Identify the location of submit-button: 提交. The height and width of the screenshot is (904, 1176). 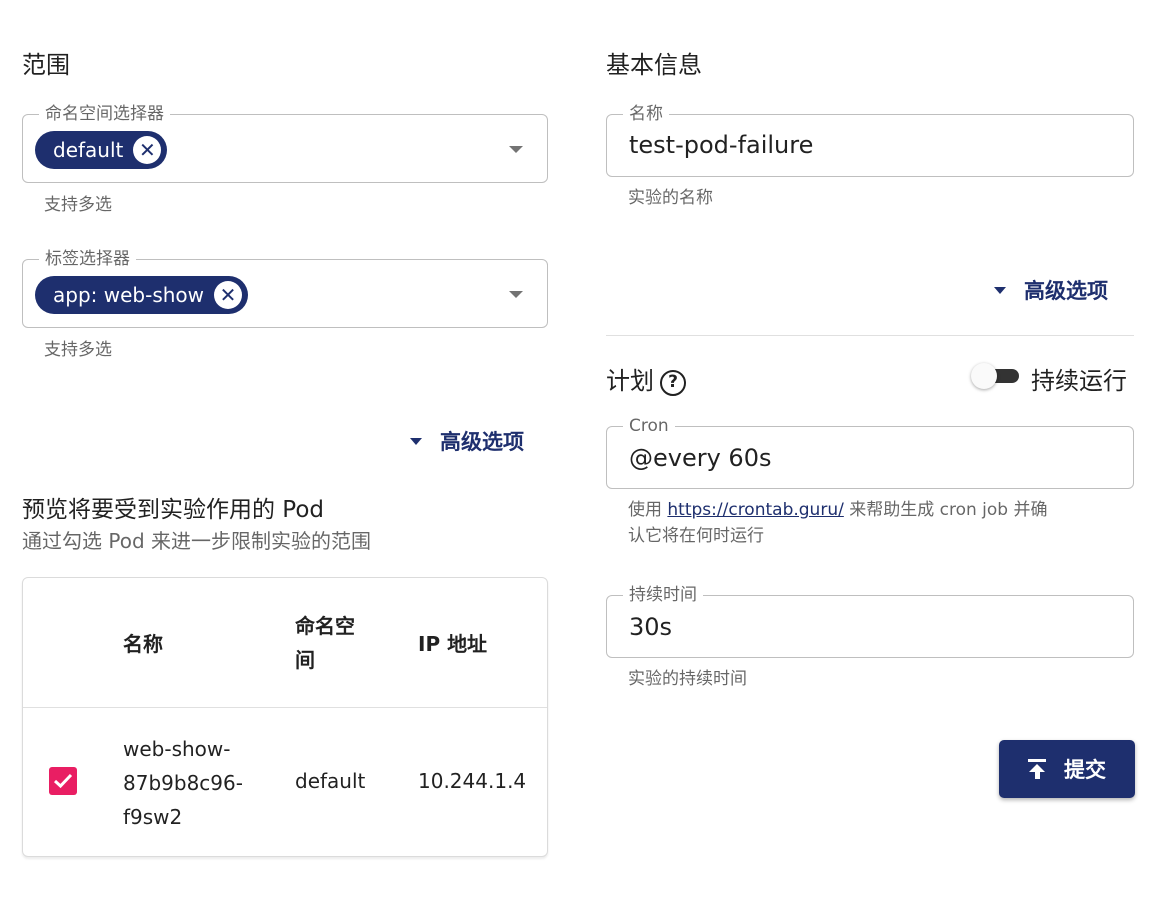
(1067, 769).